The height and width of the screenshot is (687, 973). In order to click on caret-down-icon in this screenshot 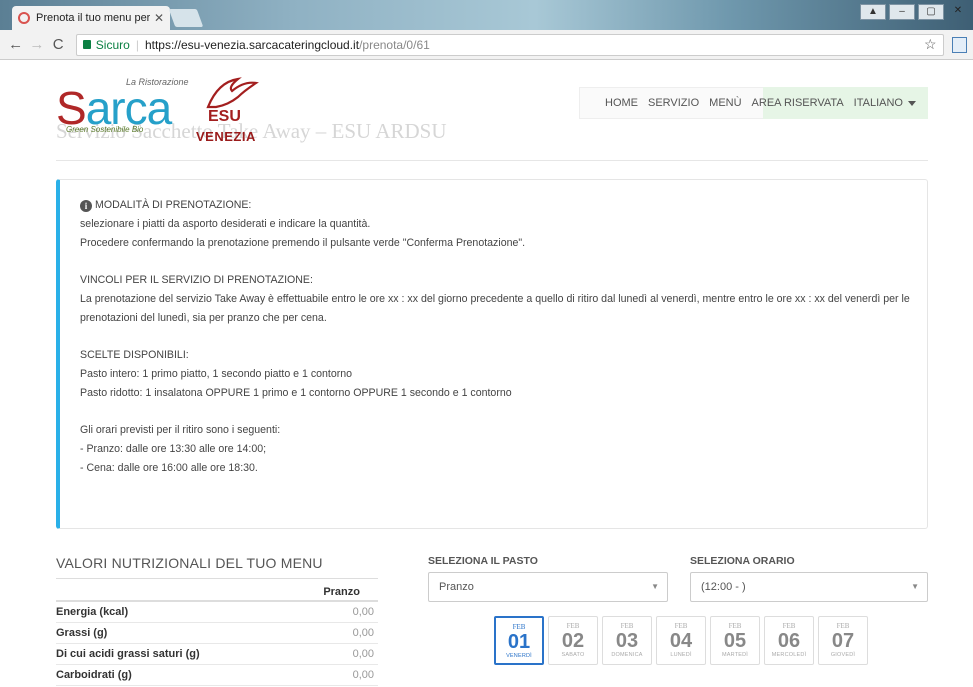, I will do `click(911, 103)`.